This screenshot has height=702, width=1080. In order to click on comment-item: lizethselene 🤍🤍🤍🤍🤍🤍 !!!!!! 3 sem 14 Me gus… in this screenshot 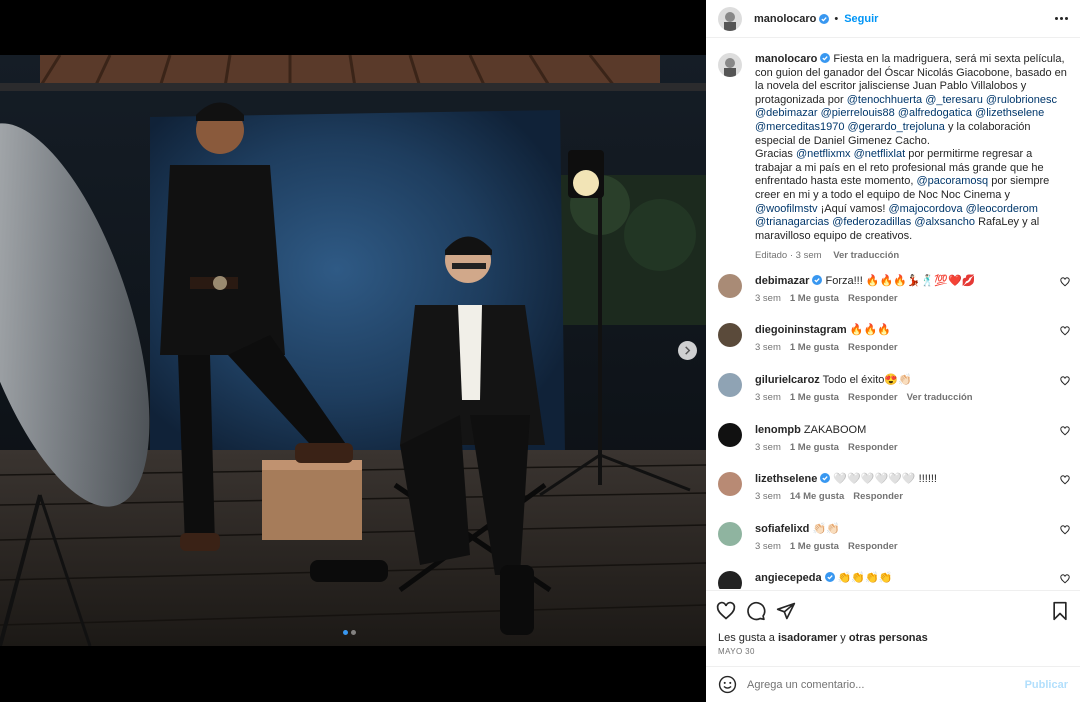, I will do `click(893, 488)`.